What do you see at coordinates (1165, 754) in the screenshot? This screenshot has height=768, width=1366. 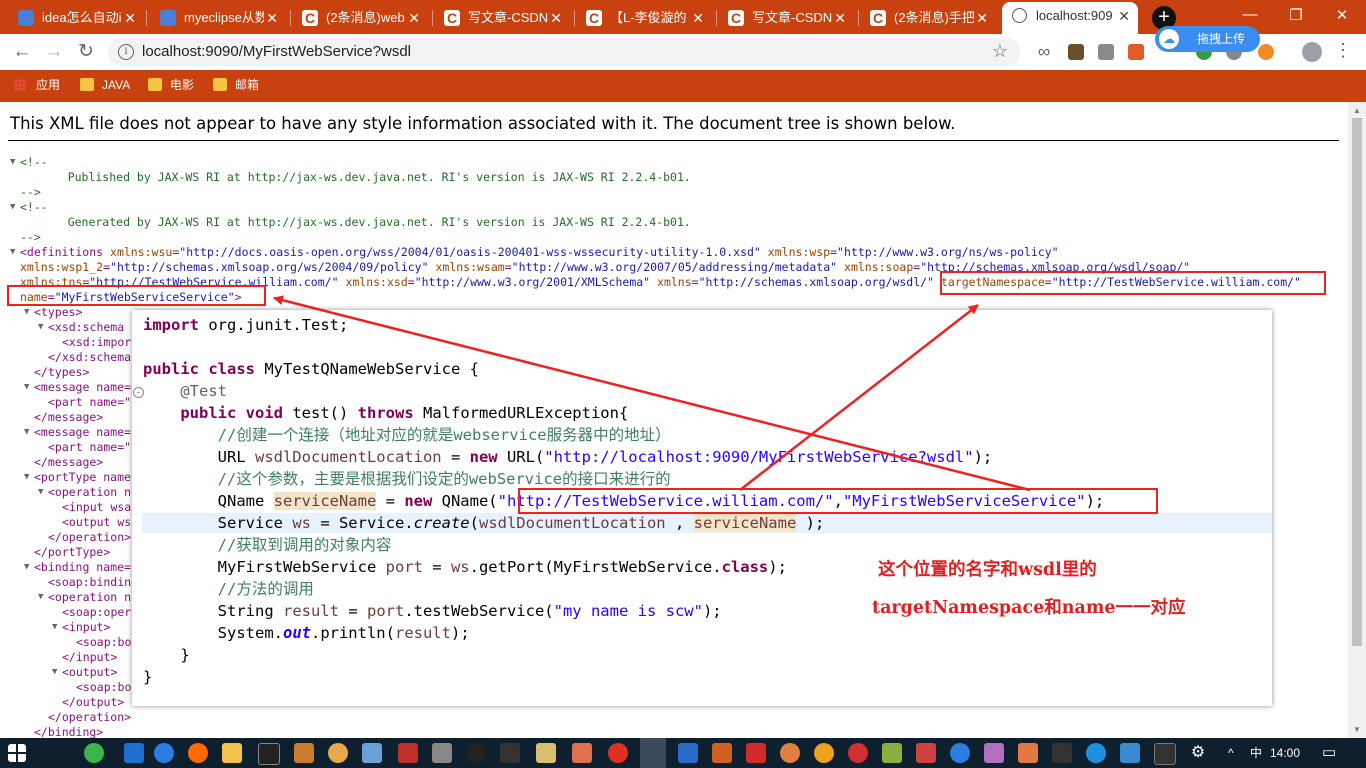 I see `terminal-icon` at bounding box center [1165, 754].